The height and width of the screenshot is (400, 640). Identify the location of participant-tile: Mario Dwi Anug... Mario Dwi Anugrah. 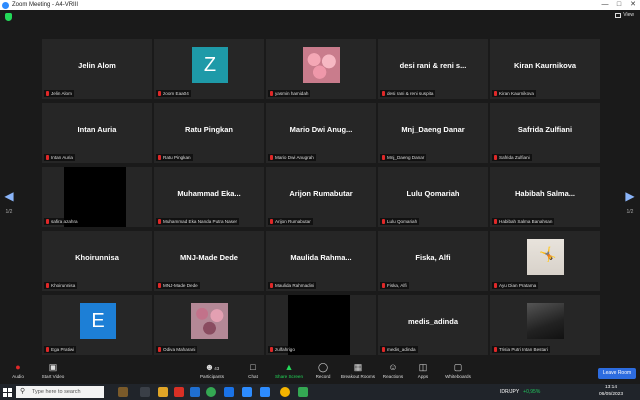
(321, 133).